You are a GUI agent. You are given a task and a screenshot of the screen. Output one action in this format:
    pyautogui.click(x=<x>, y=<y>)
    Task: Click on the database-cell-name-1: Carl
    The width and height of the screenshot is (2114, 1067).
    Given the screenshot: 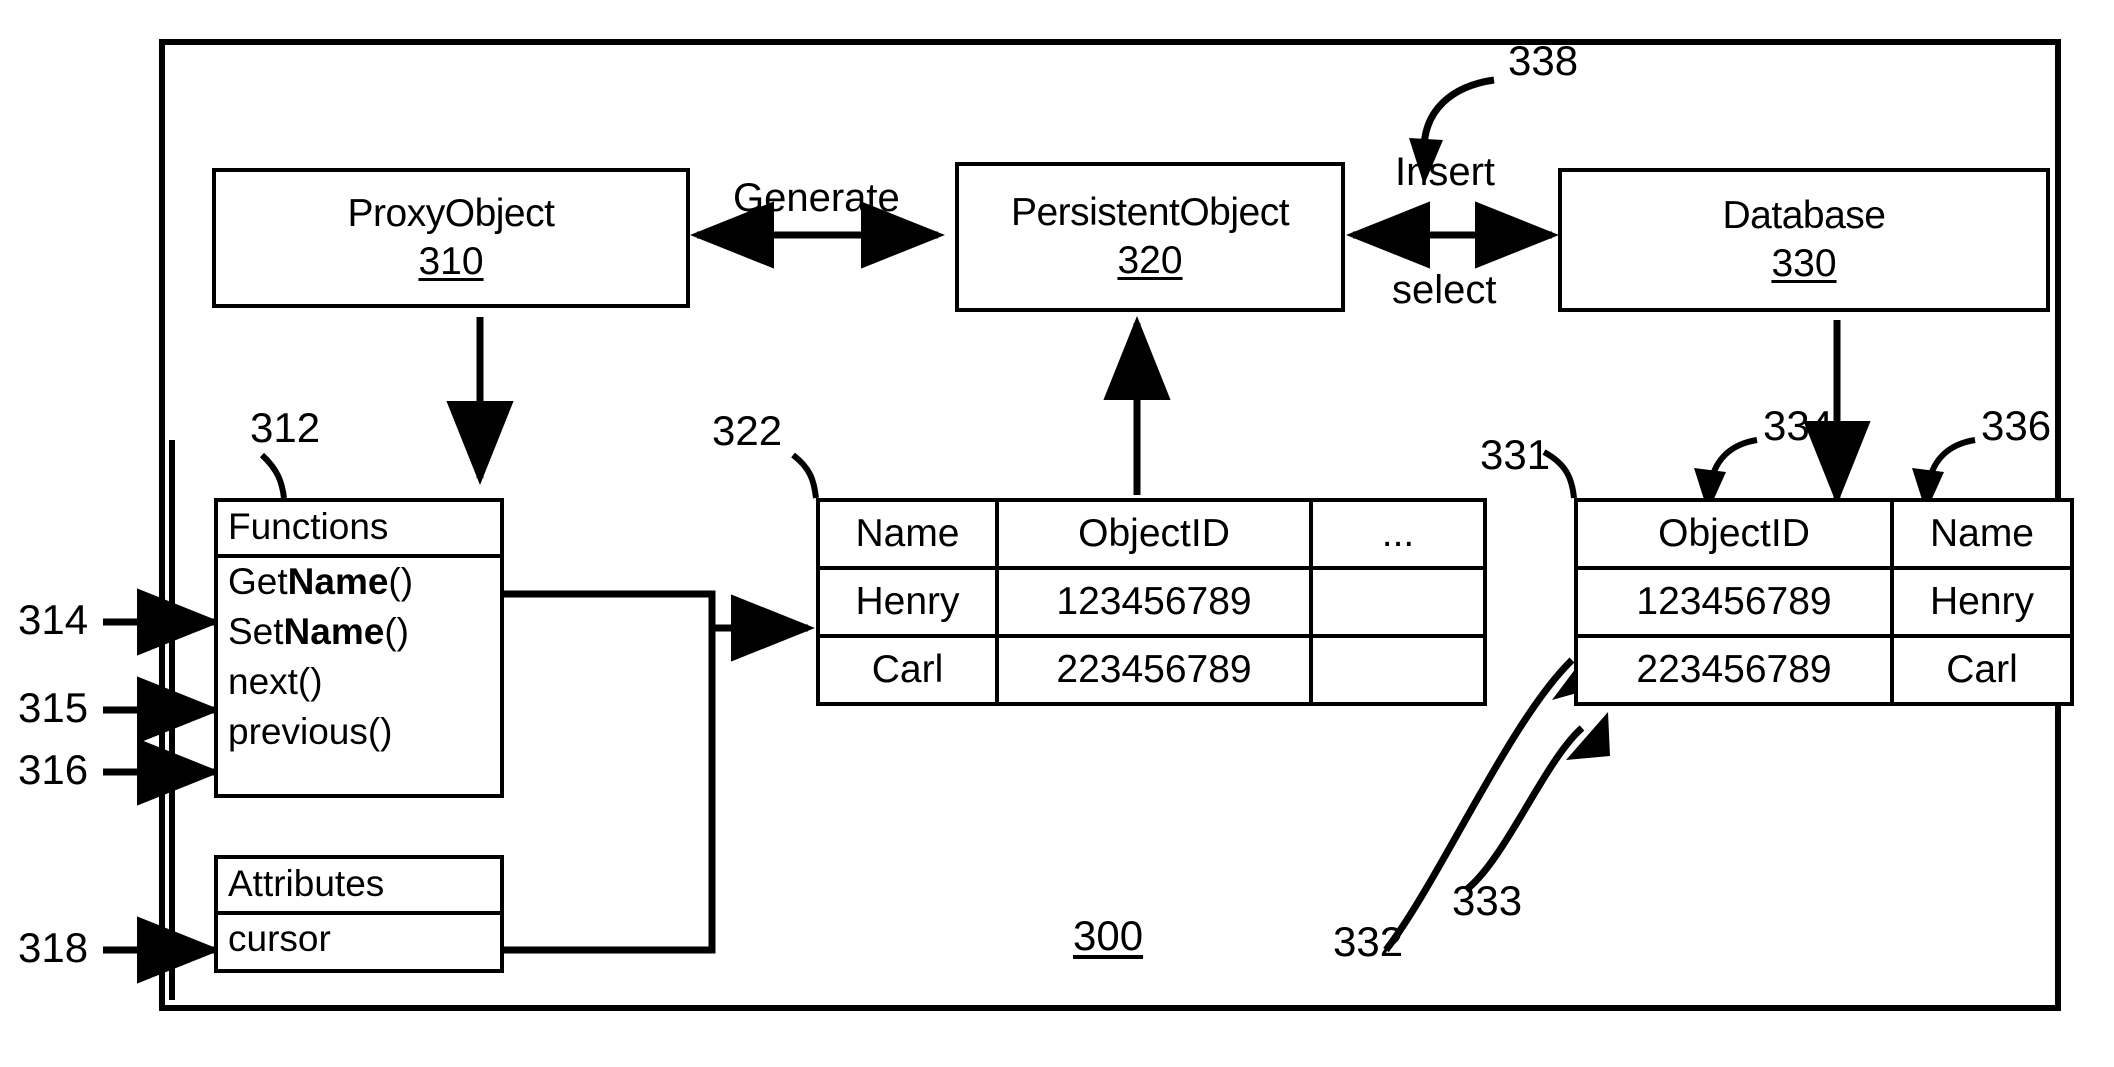 What is the action you would take?
    pyautogui.click(x=1982, y=670)
    